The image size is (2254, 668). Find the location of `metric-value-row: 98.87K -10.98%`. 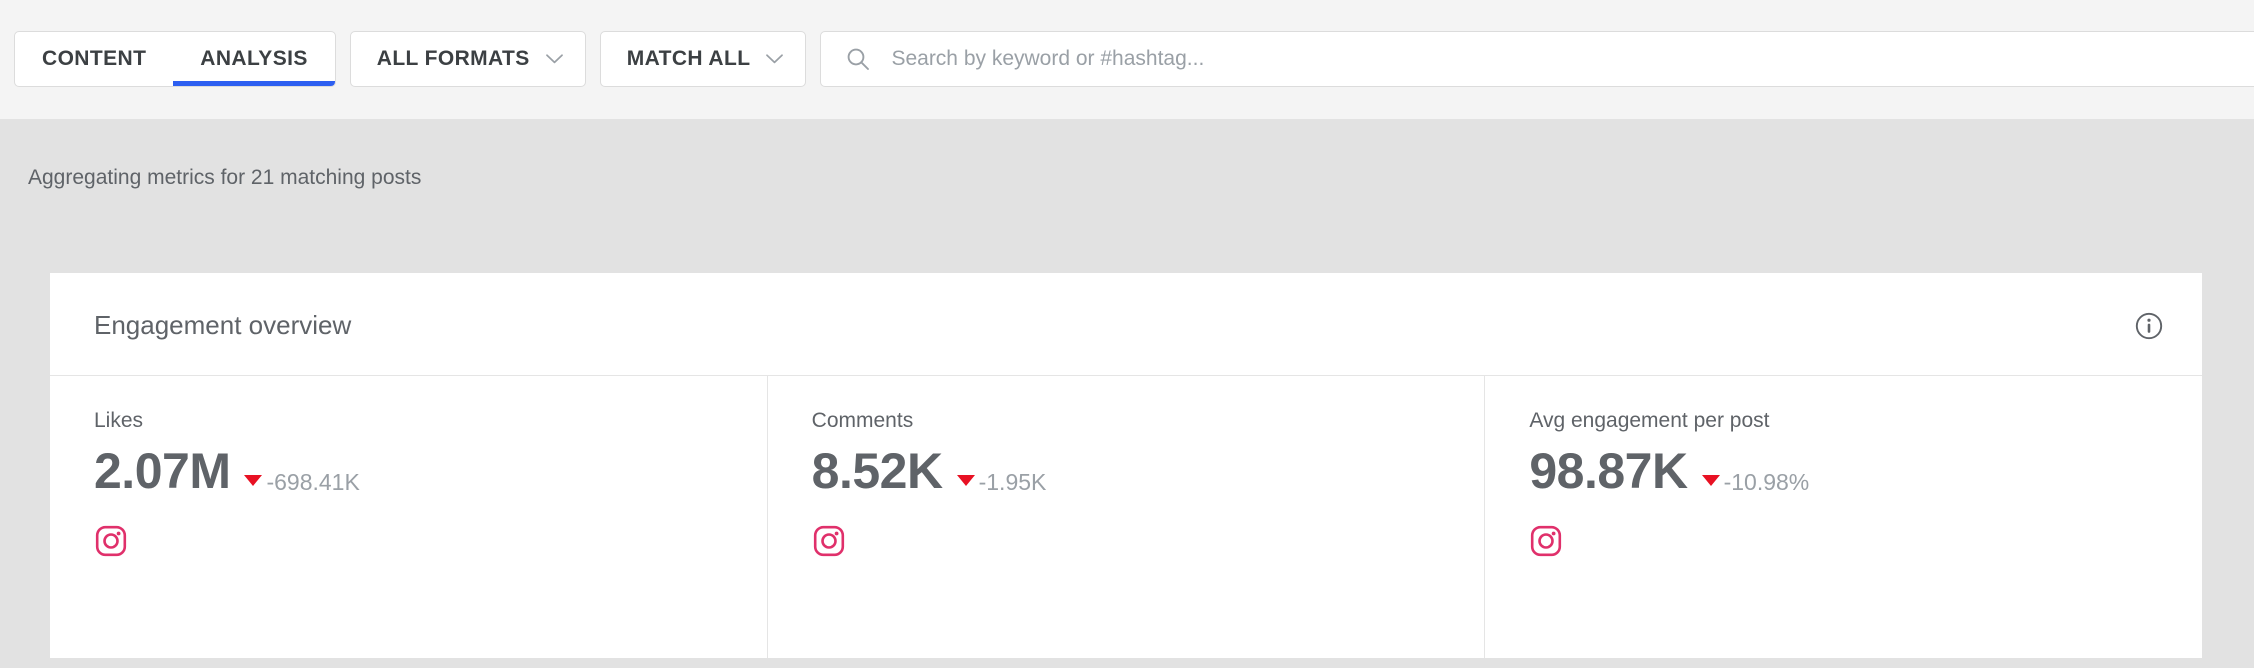

metric-value-row: 98.87K -10.98% is located at coordinates (1865, 471).